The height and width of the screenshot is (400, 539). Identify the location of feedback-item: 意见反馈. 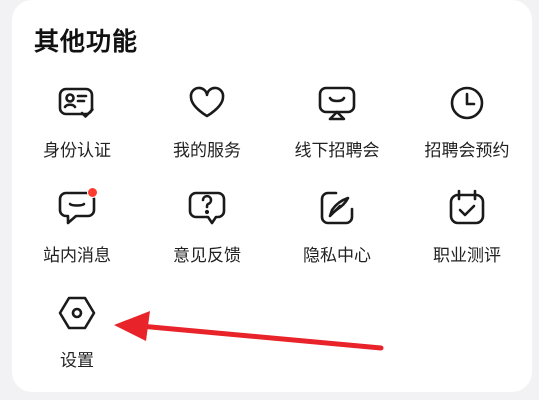
(207, 239).